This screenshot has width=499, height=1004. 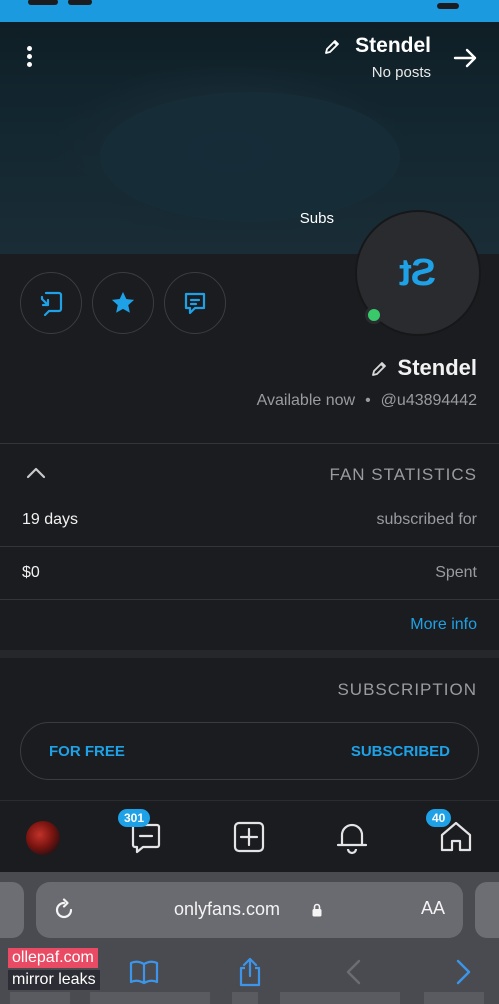 I want to click on availability-status: Available now, so click(x=306, y=400).